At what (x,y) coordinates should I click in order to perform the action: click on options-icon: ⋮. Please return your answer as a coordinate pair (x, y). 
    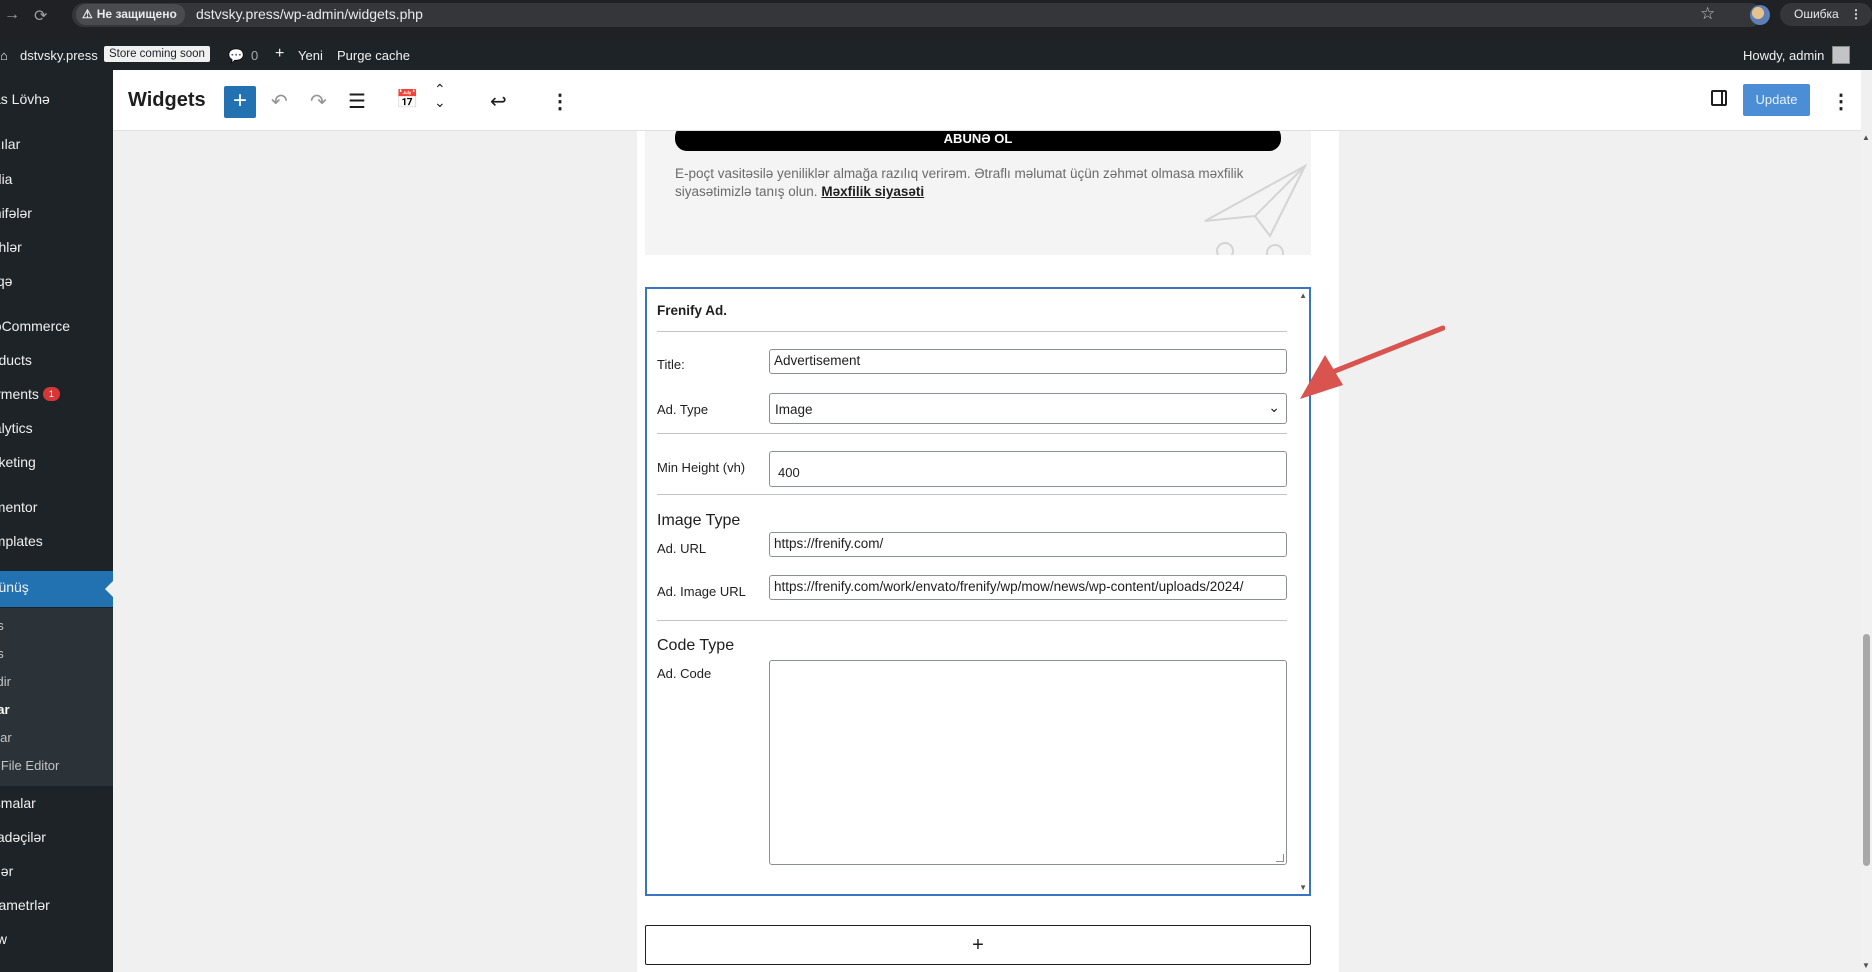
    Looking at the image, I should click on (560, 101).